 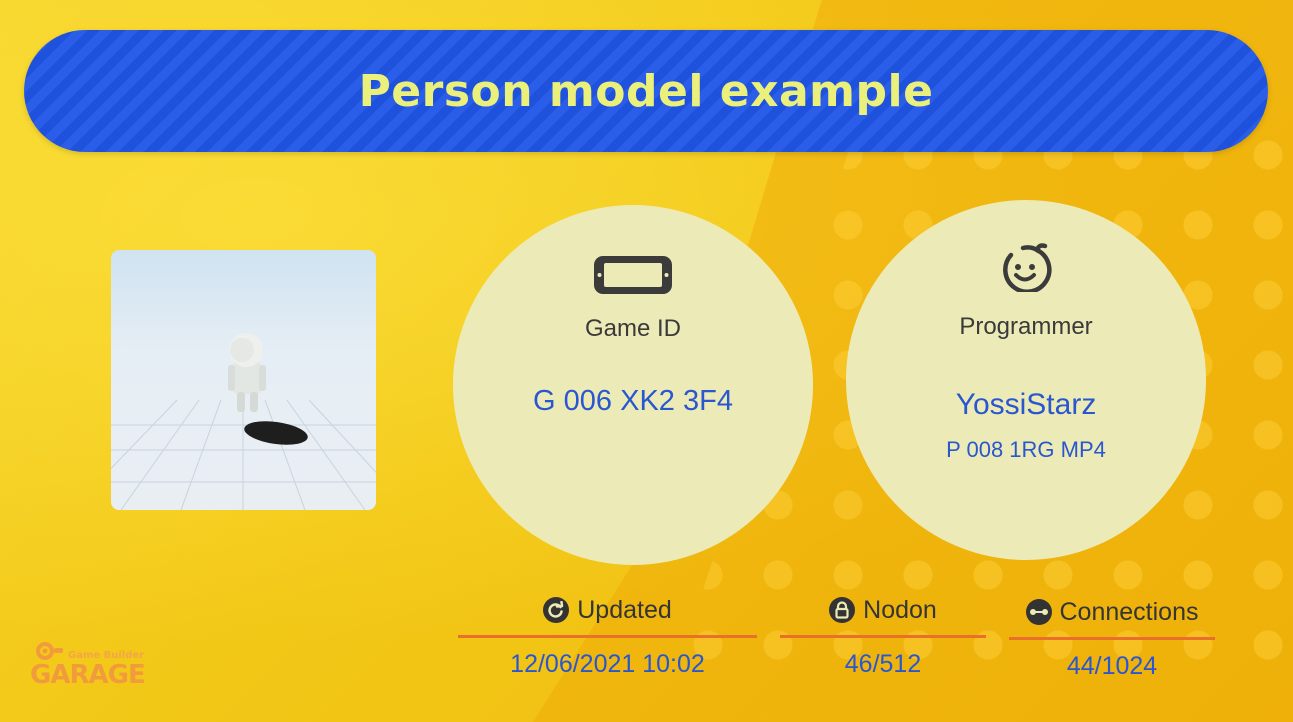 What do you see at coordinates (556, 610) in the screenshot?
I see `refresh-icon` at bounding box center [556, 610].